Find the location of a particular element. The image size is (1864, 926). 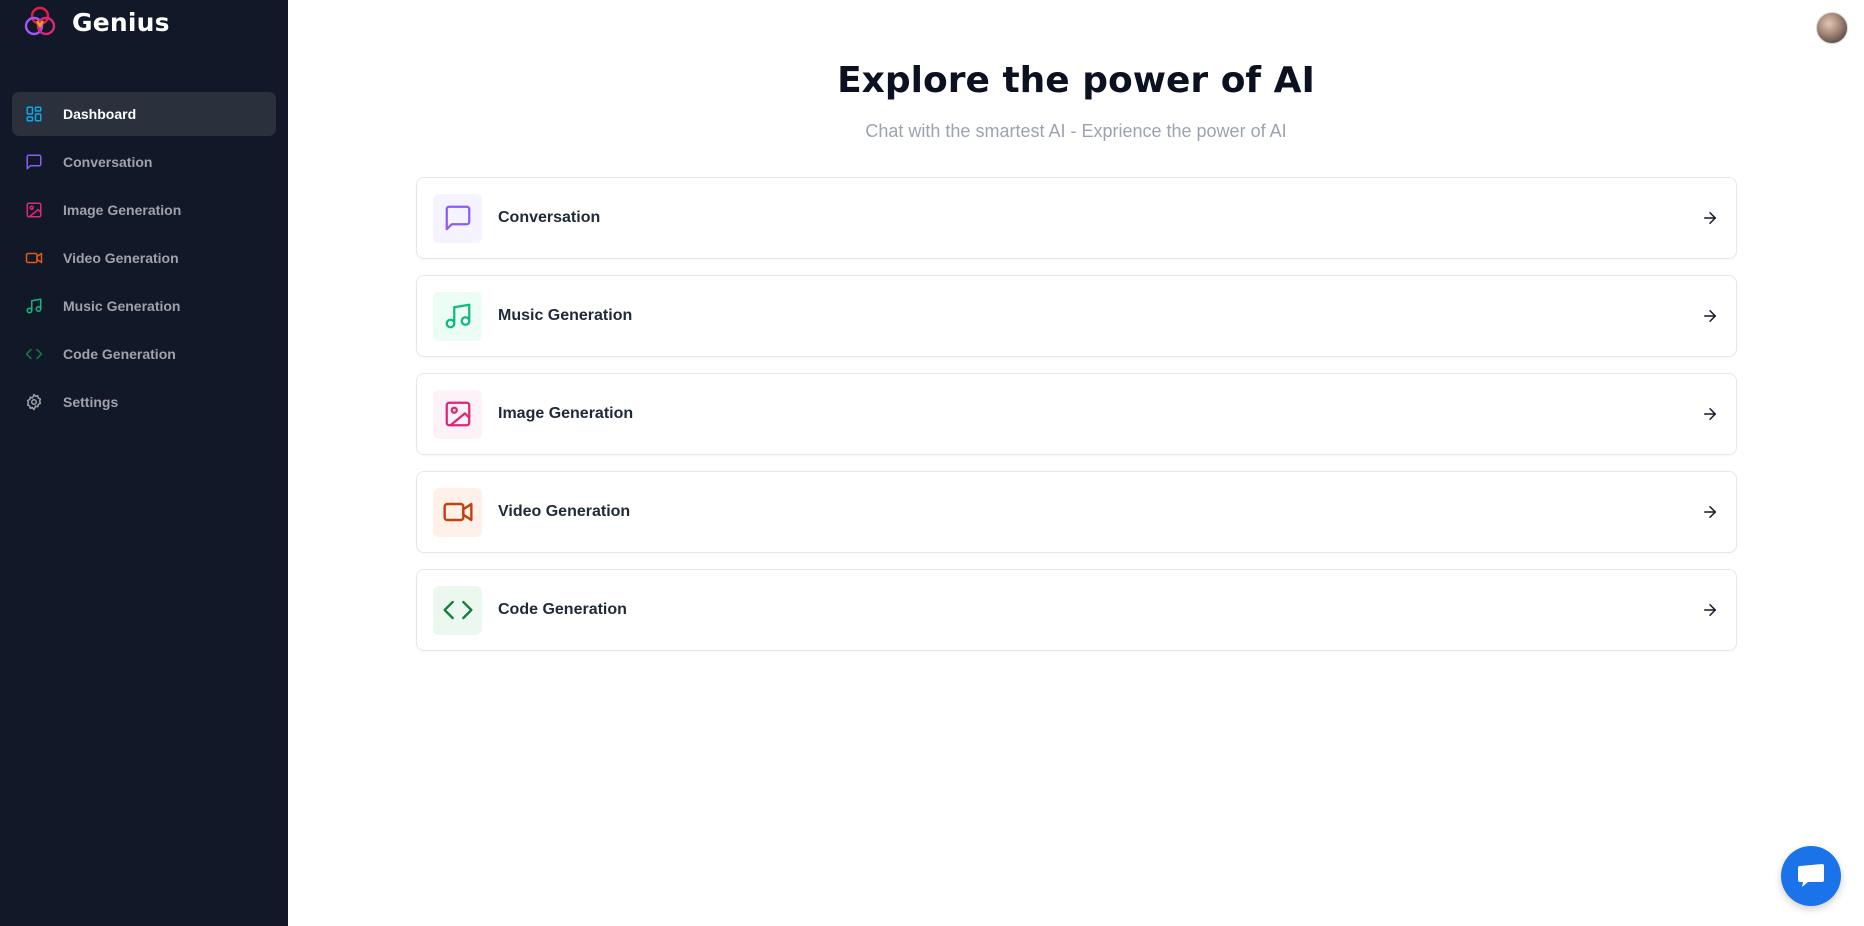

app-logo: Genius is located at coordinates (96, 22).